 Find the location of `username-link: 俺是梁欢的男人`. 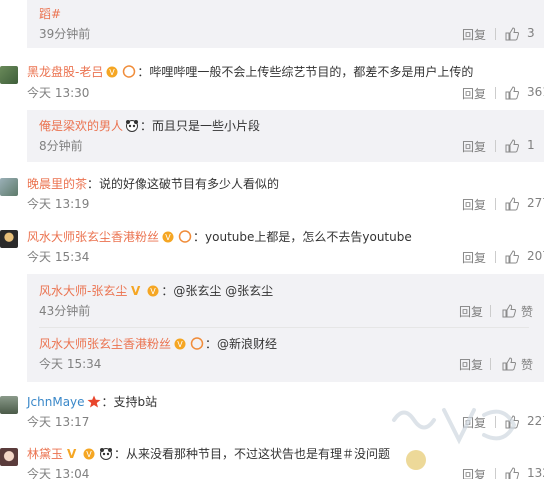

username-link: 俺是梁欢的男人 is located at coordinates (81, 126).